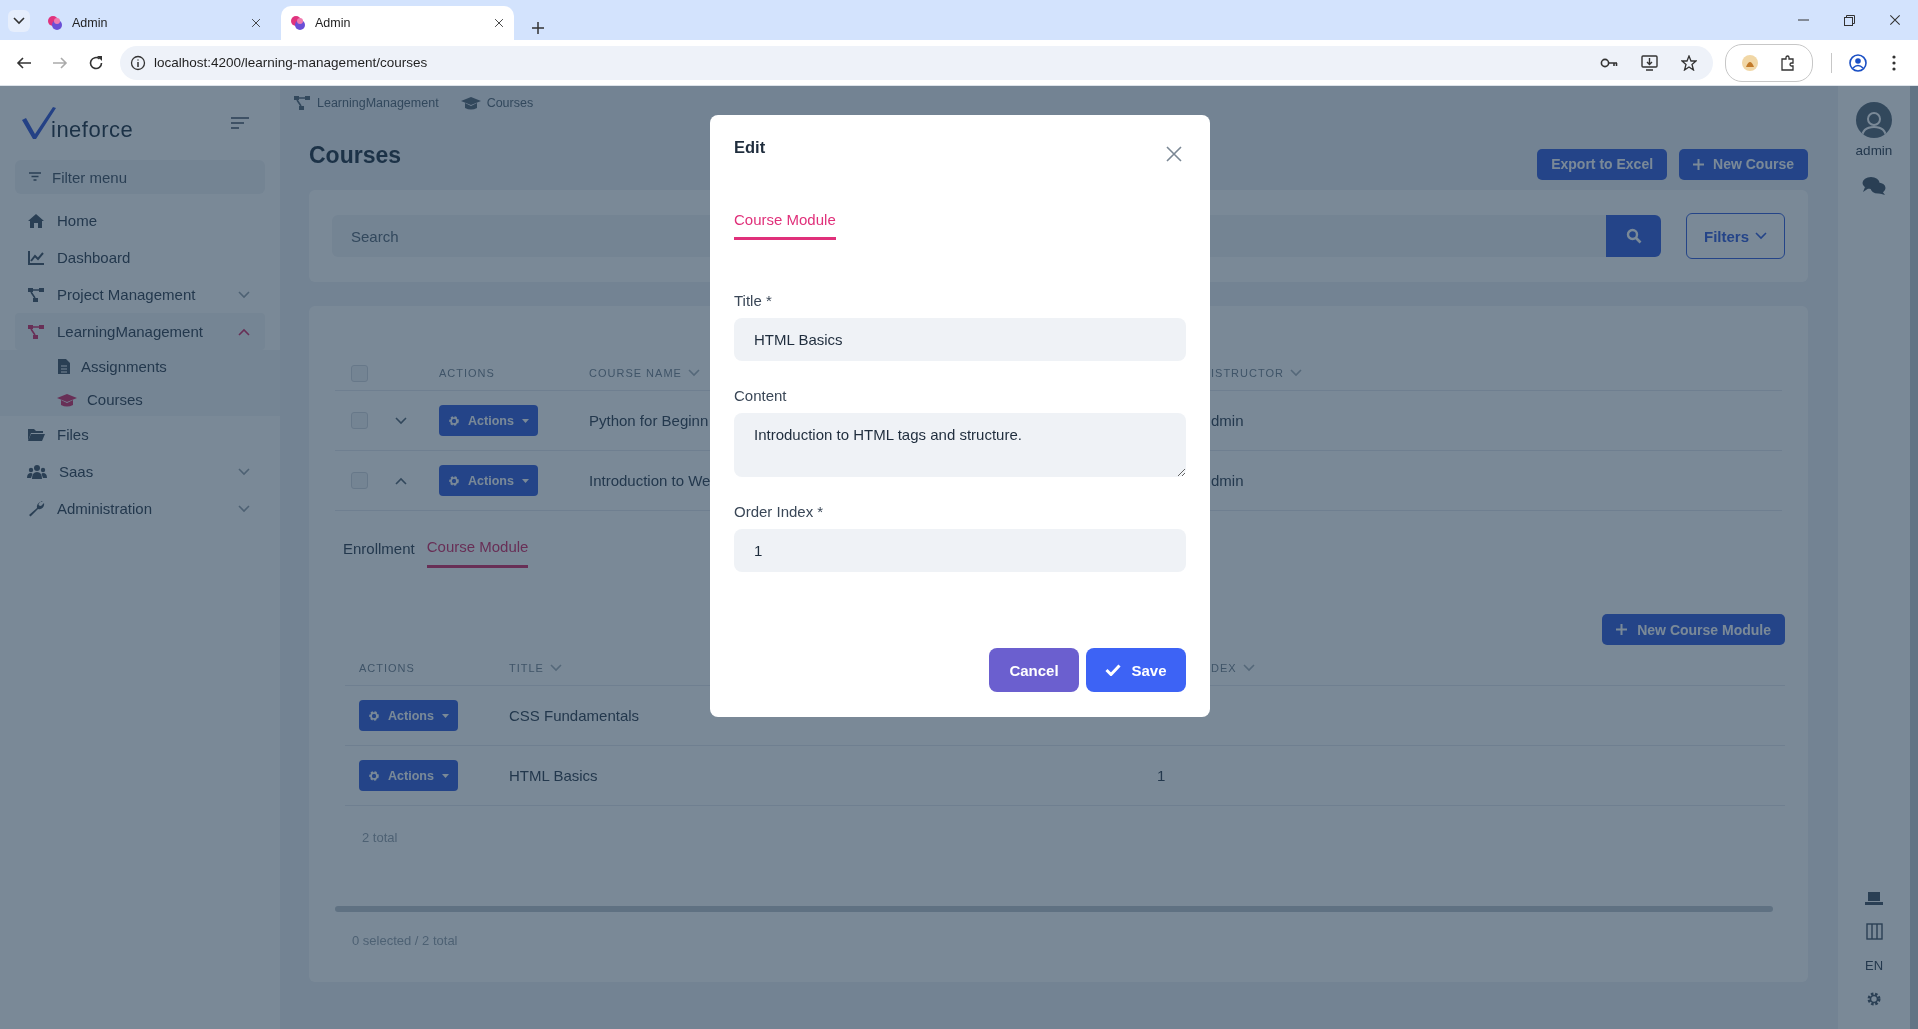 This screenshot has width=1918, height=1029. Describe the element at coordinates (1874, 150) in the screenshot. I see `user-name: admin` at that location.